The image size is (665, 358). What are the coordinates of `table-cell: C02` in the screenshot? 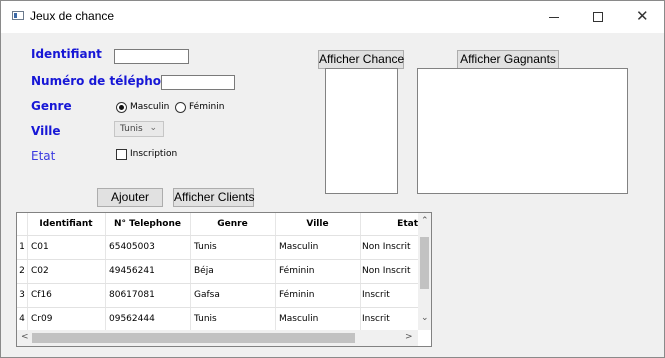 It's located at (40, 271).